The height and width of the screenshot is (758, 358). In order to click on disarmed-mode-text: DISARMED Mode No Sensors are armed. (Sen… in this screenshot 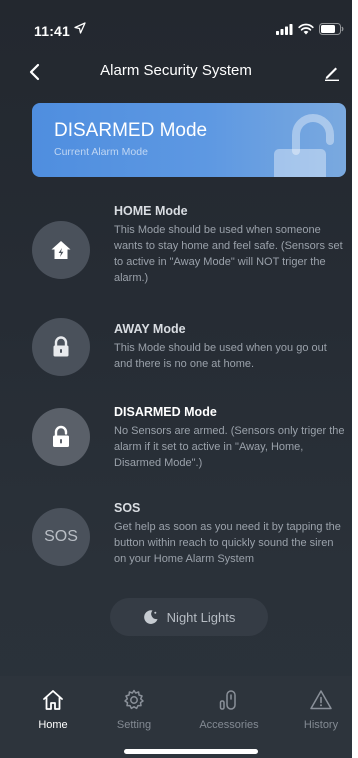, I will do `click(230, 438)`.